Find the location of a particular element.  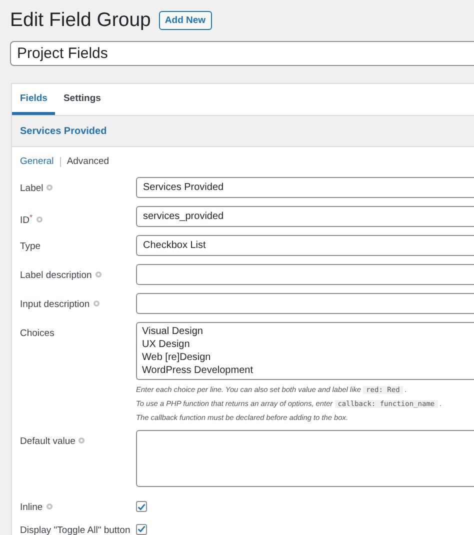

field-label: Inline is located at coordinates (31, 507).